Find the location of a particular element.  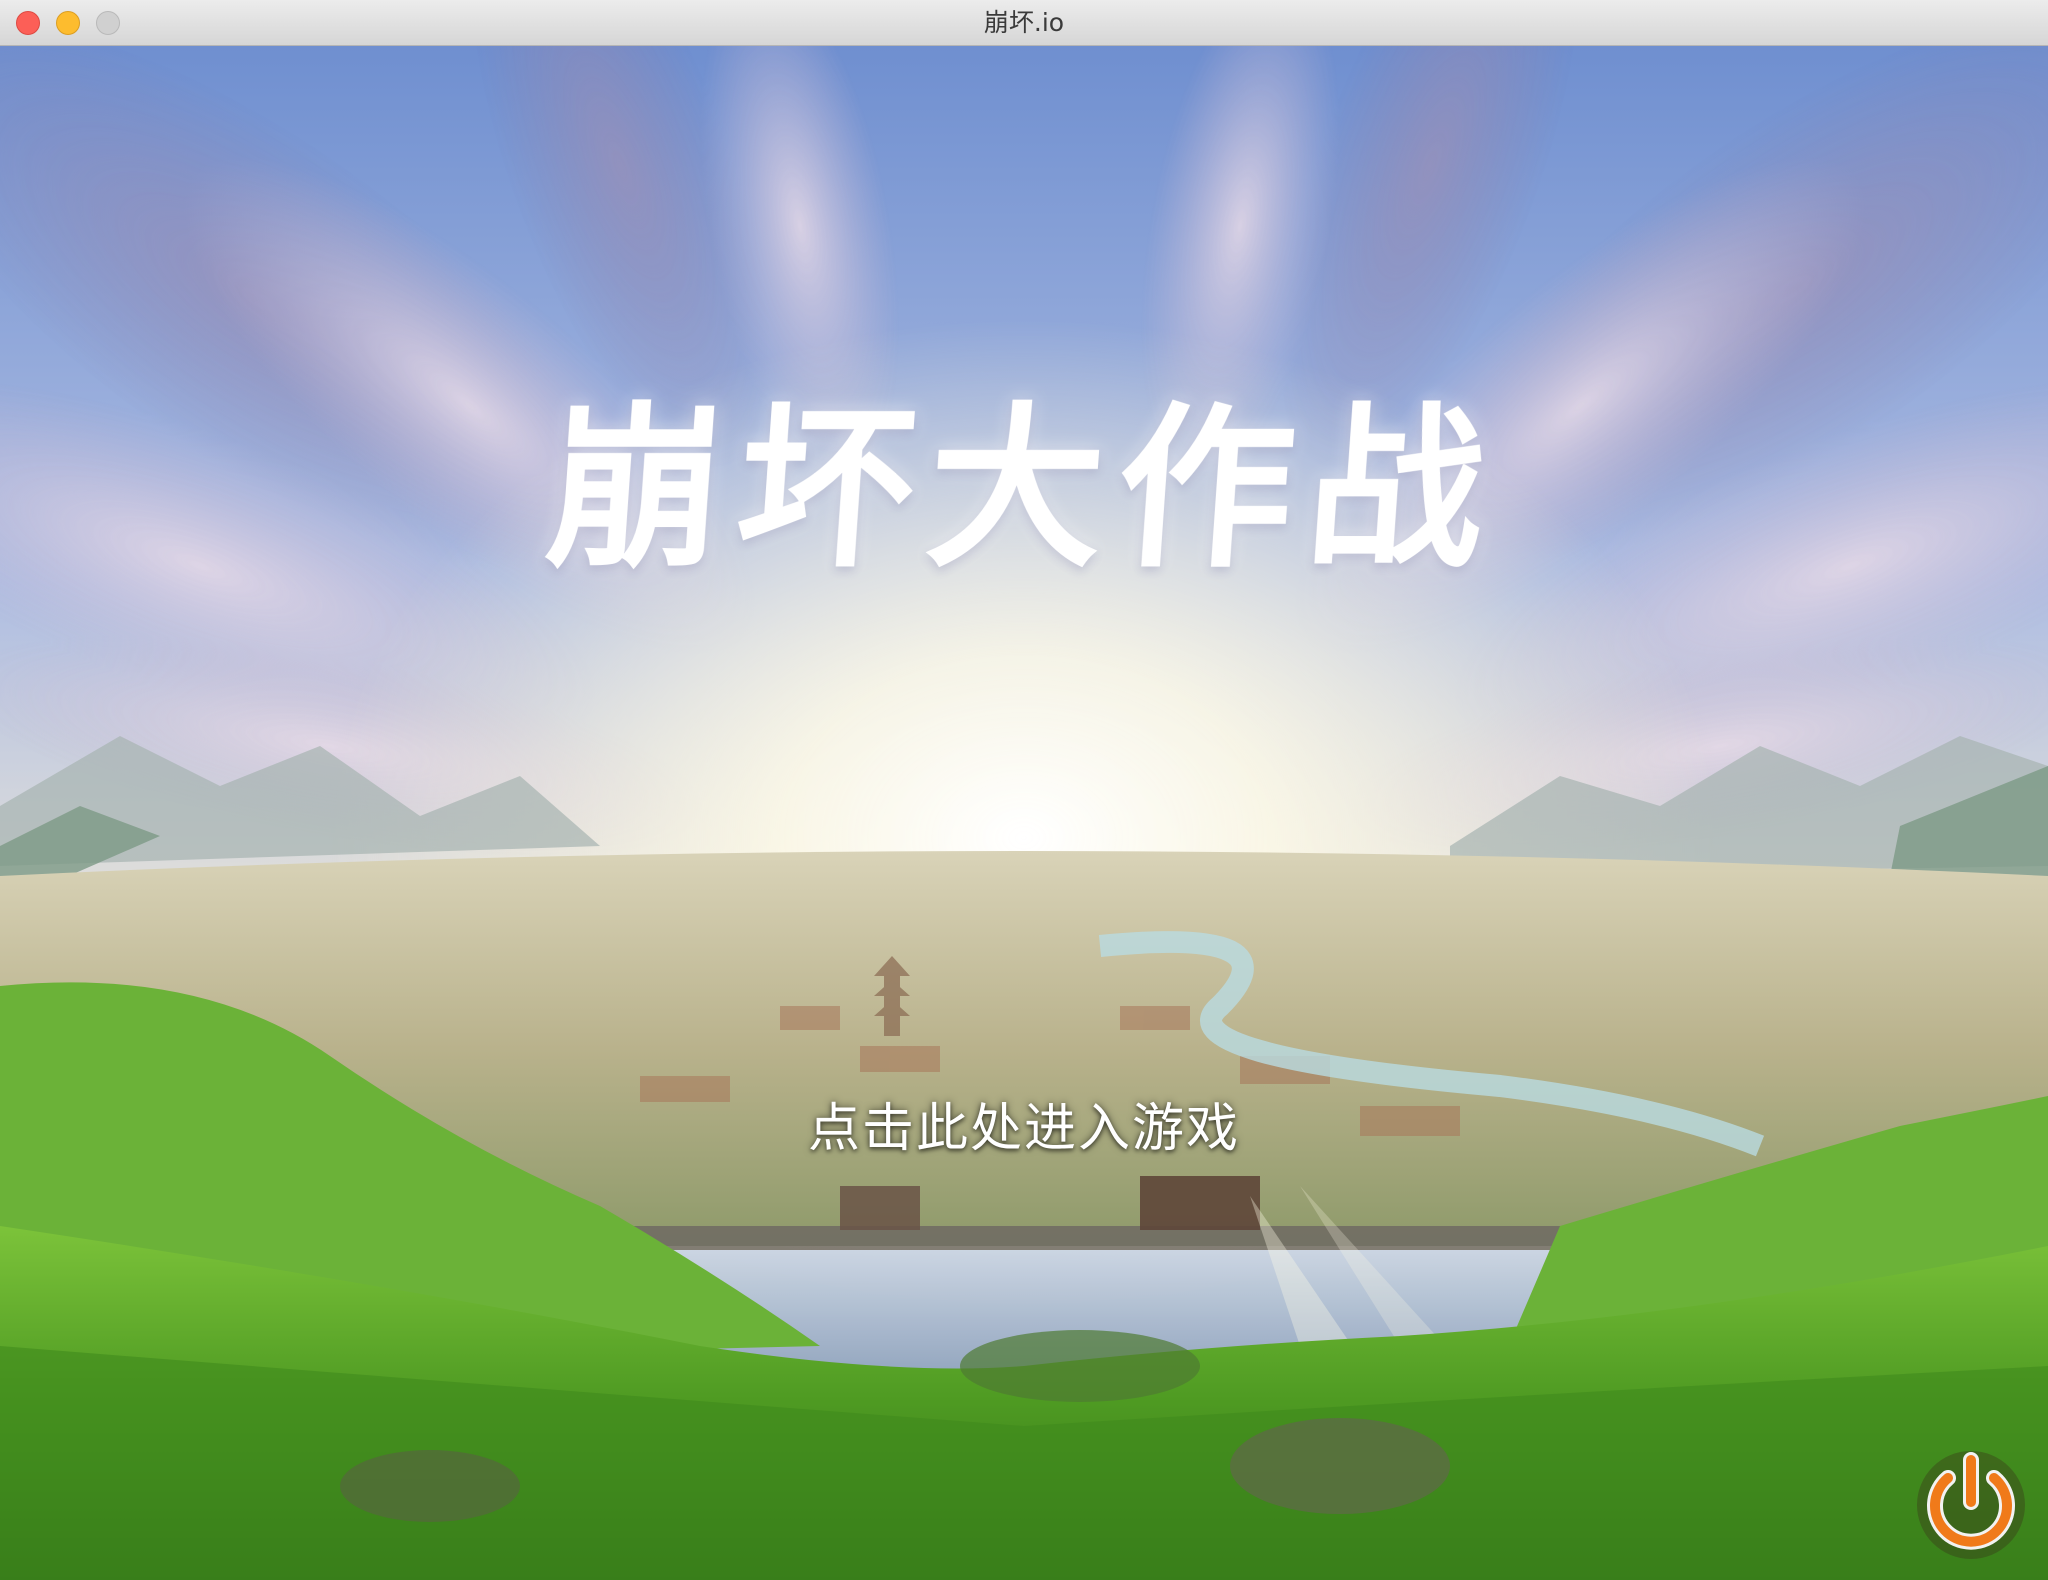

enter-game-prompt: 点击此处进入游戏 is located at coordinates (1024, 1123).